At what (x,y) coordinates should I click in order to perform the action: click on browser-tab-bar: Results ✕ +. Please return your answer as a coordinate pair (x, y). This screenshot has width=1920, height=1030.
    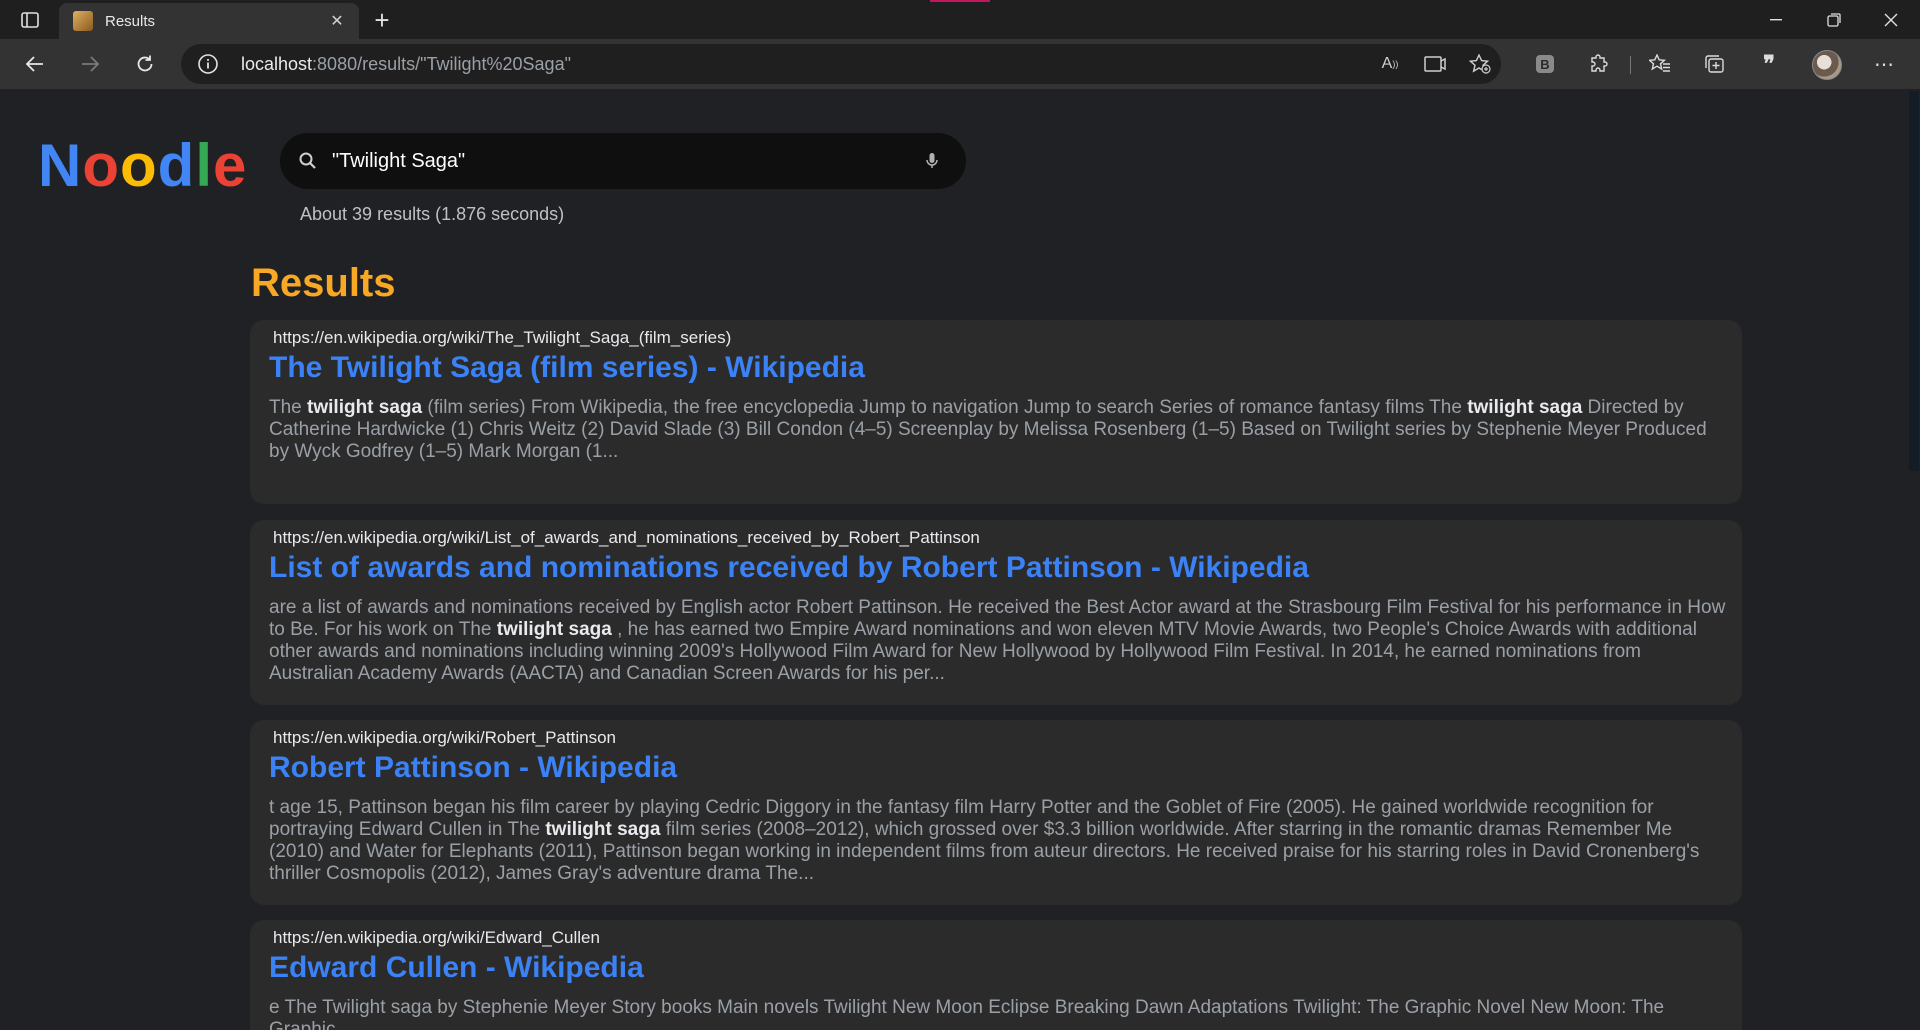
    Looking at the image, I should click on (960, 19).